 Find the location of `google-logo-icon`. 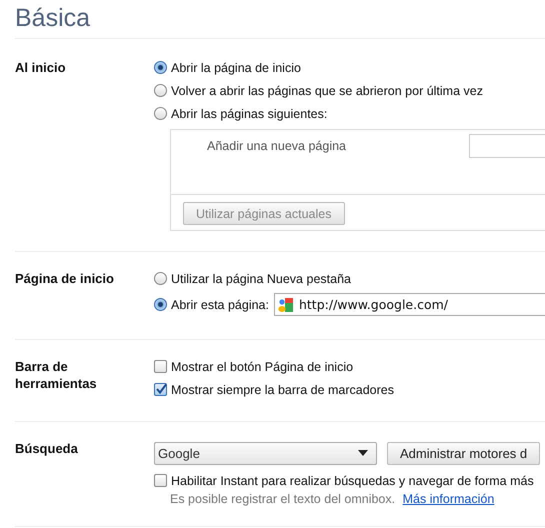

google-logo-icon is located at coordinates (285, 305).